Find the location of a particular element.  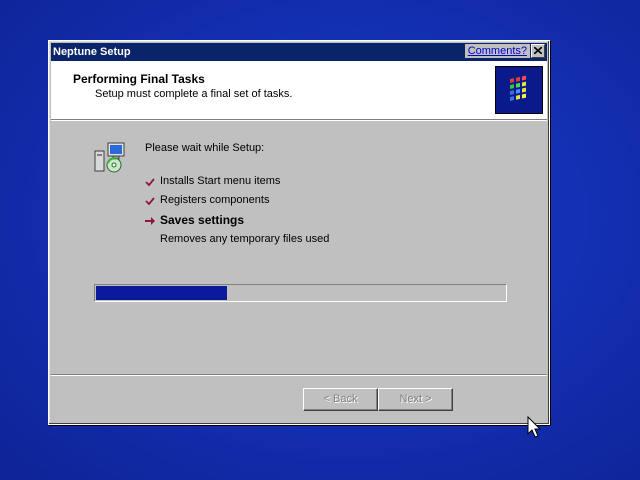

task-label: Saves settings is located at coordinates (202, 220).